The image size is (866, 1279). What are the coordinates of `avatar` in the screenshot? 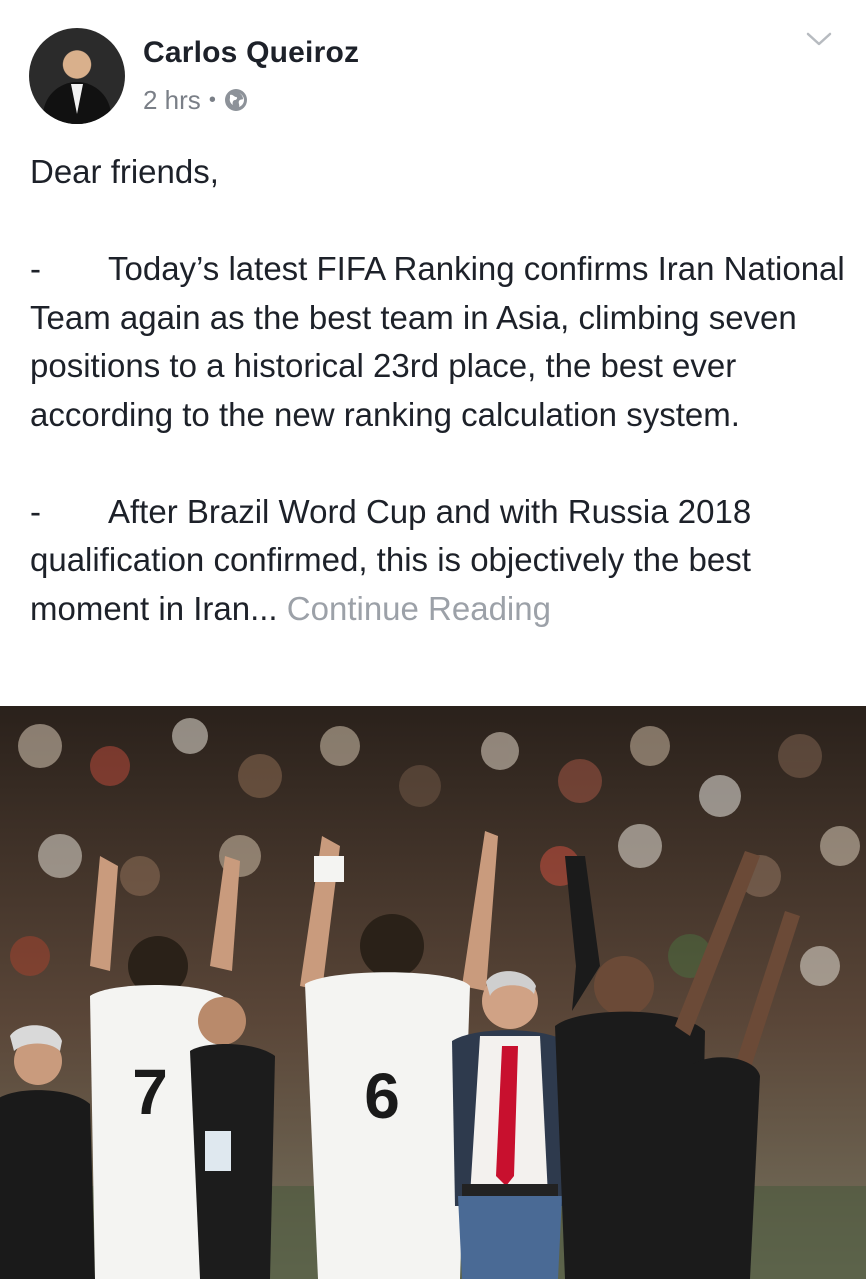 It's located at (77, 76).